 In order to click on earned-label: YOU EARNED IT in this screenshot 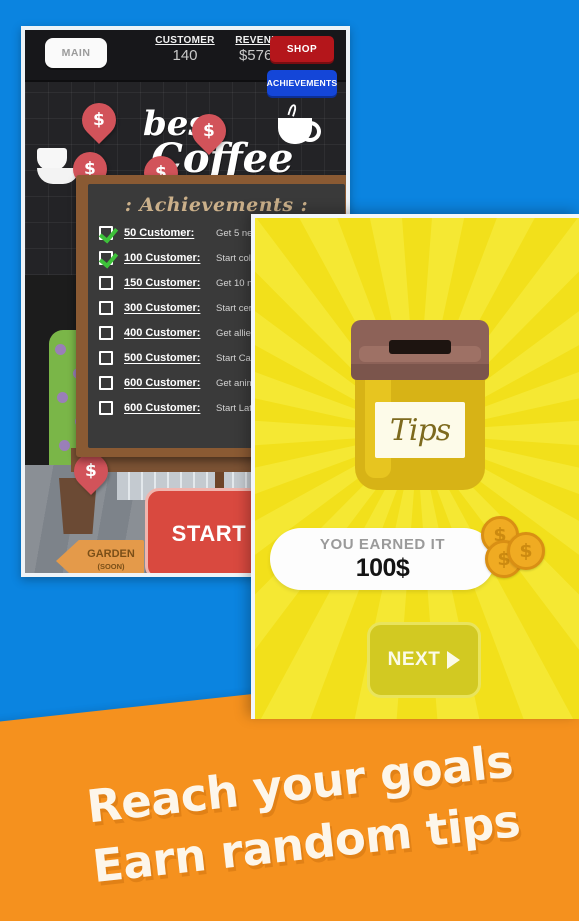, I will do `click(382, 544)`.